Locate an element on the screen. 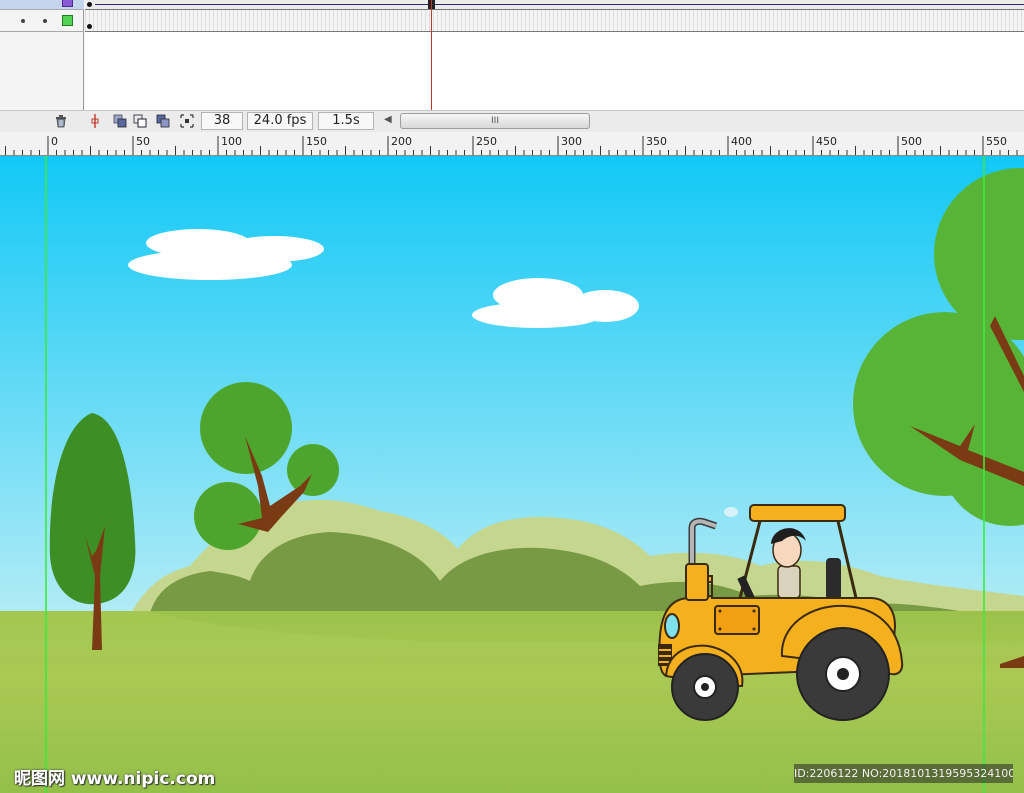  ruler-tick-label: 550 is located at coordinates (996, 141).